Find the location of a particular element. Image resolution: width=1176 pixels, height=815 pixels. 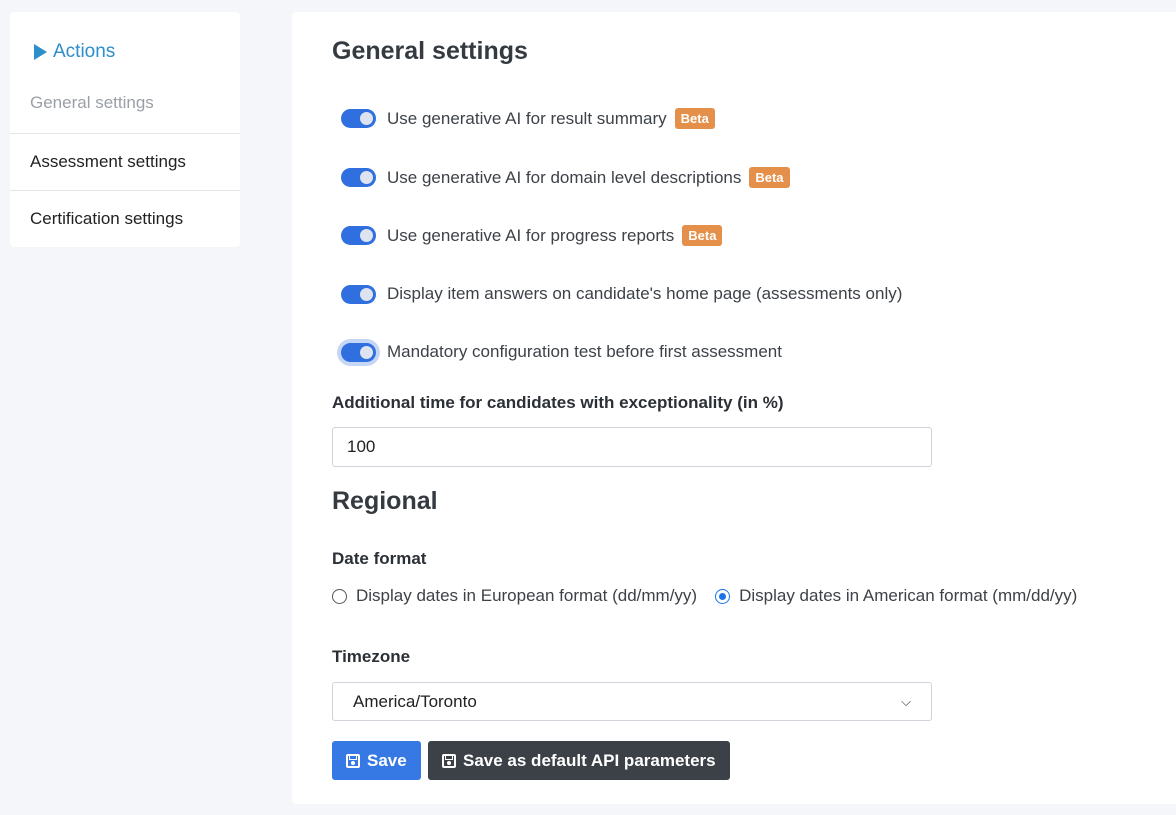

chevron-down-icon: ⌵ is located at coordinates (906, 701).